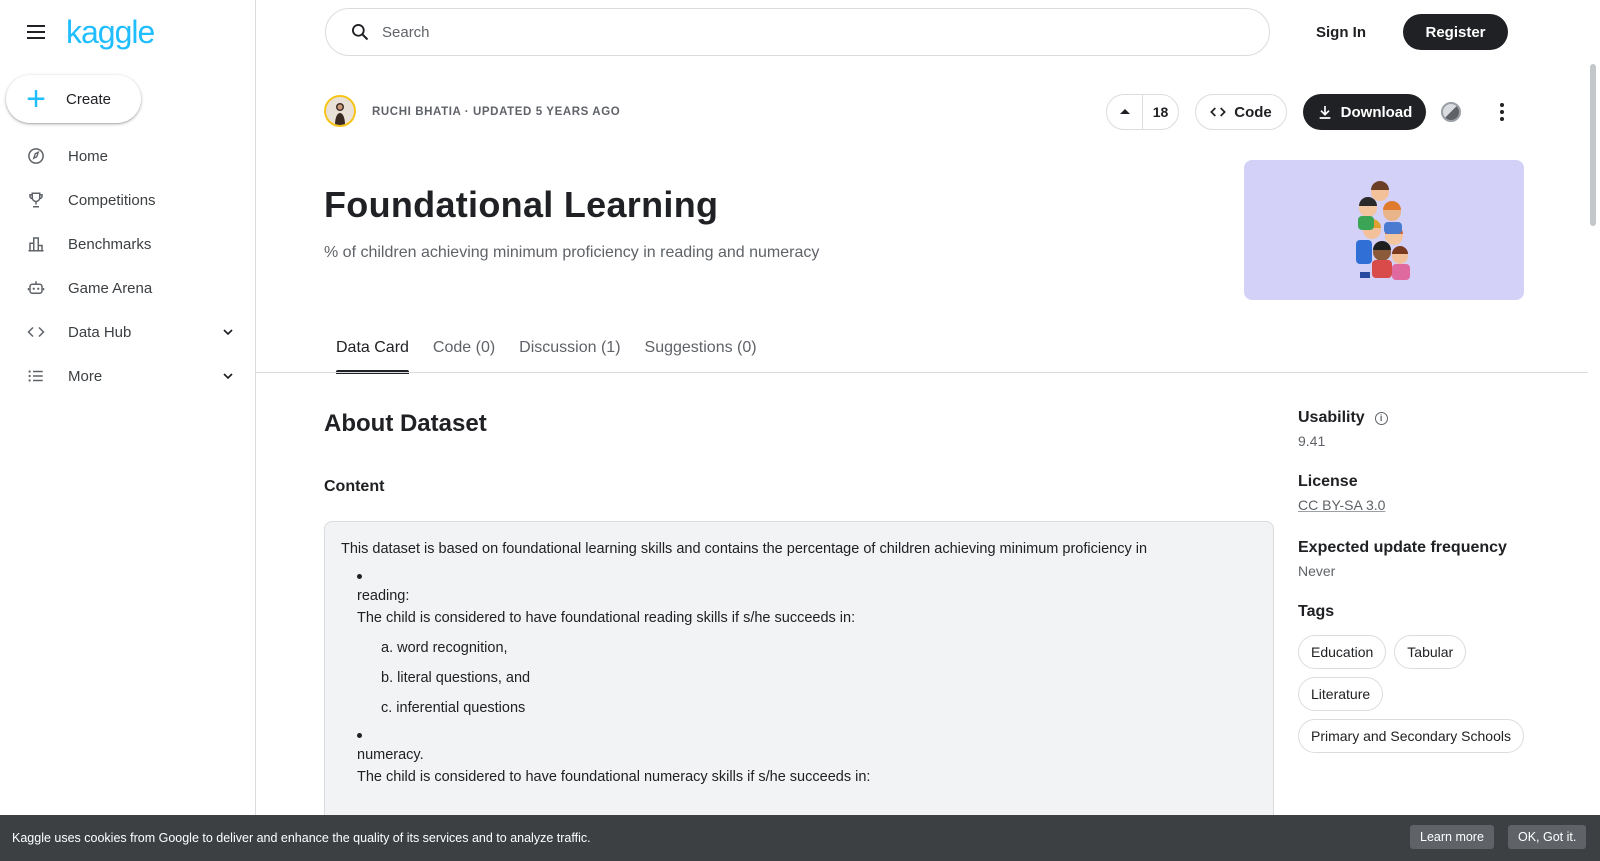 Image resolution: width=1600 pixels, height=861 pixels. What do you see at coordinates (110, 32) in the screenshot?
I see `kaggle-logo: kaggle` at bounding box center [110, 32].